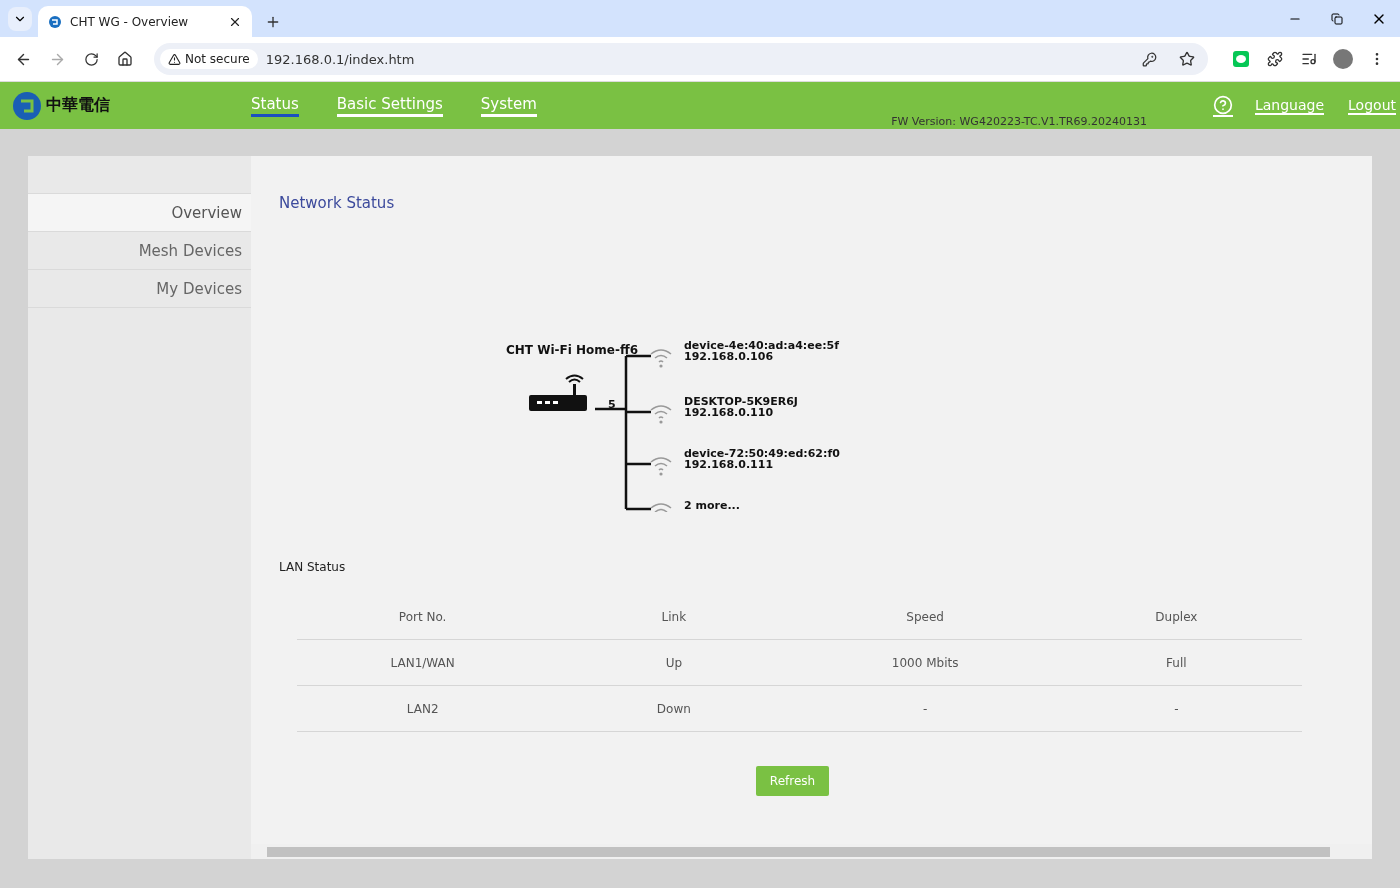 The height and width of the screenshot is (888, 1400). Describe the element at coordinates (422, 709) in the screenshot. I see `table-cell-text: LAN2` at that location.